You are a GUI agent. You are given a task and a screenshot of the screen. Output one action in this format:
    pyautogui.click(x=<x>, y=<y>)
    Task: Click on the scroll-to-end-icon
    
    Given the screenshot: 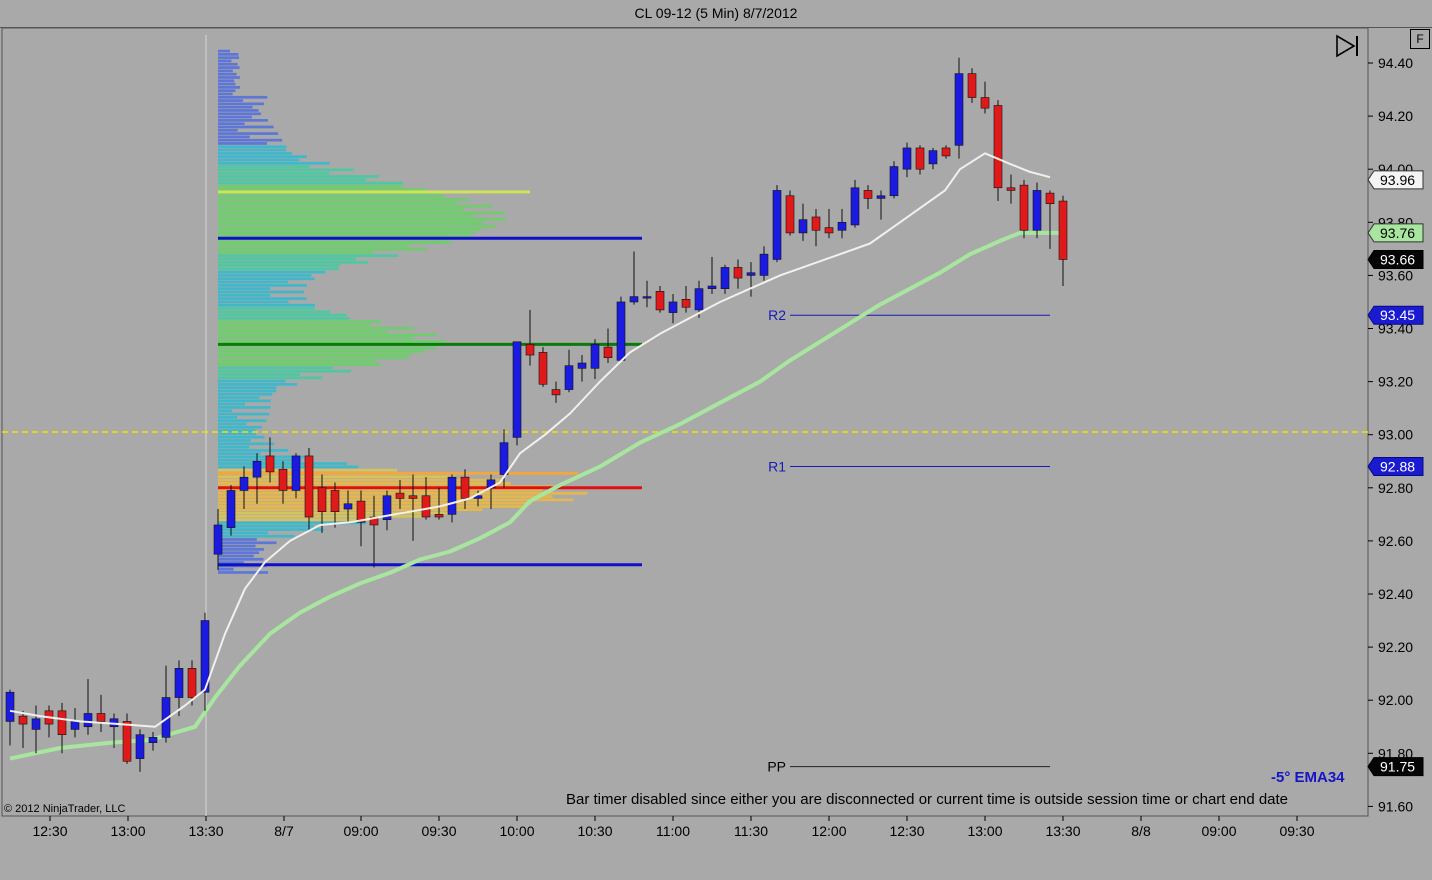 What is the action you would take?
    pyautogui.click(x=1348, y=46)
    